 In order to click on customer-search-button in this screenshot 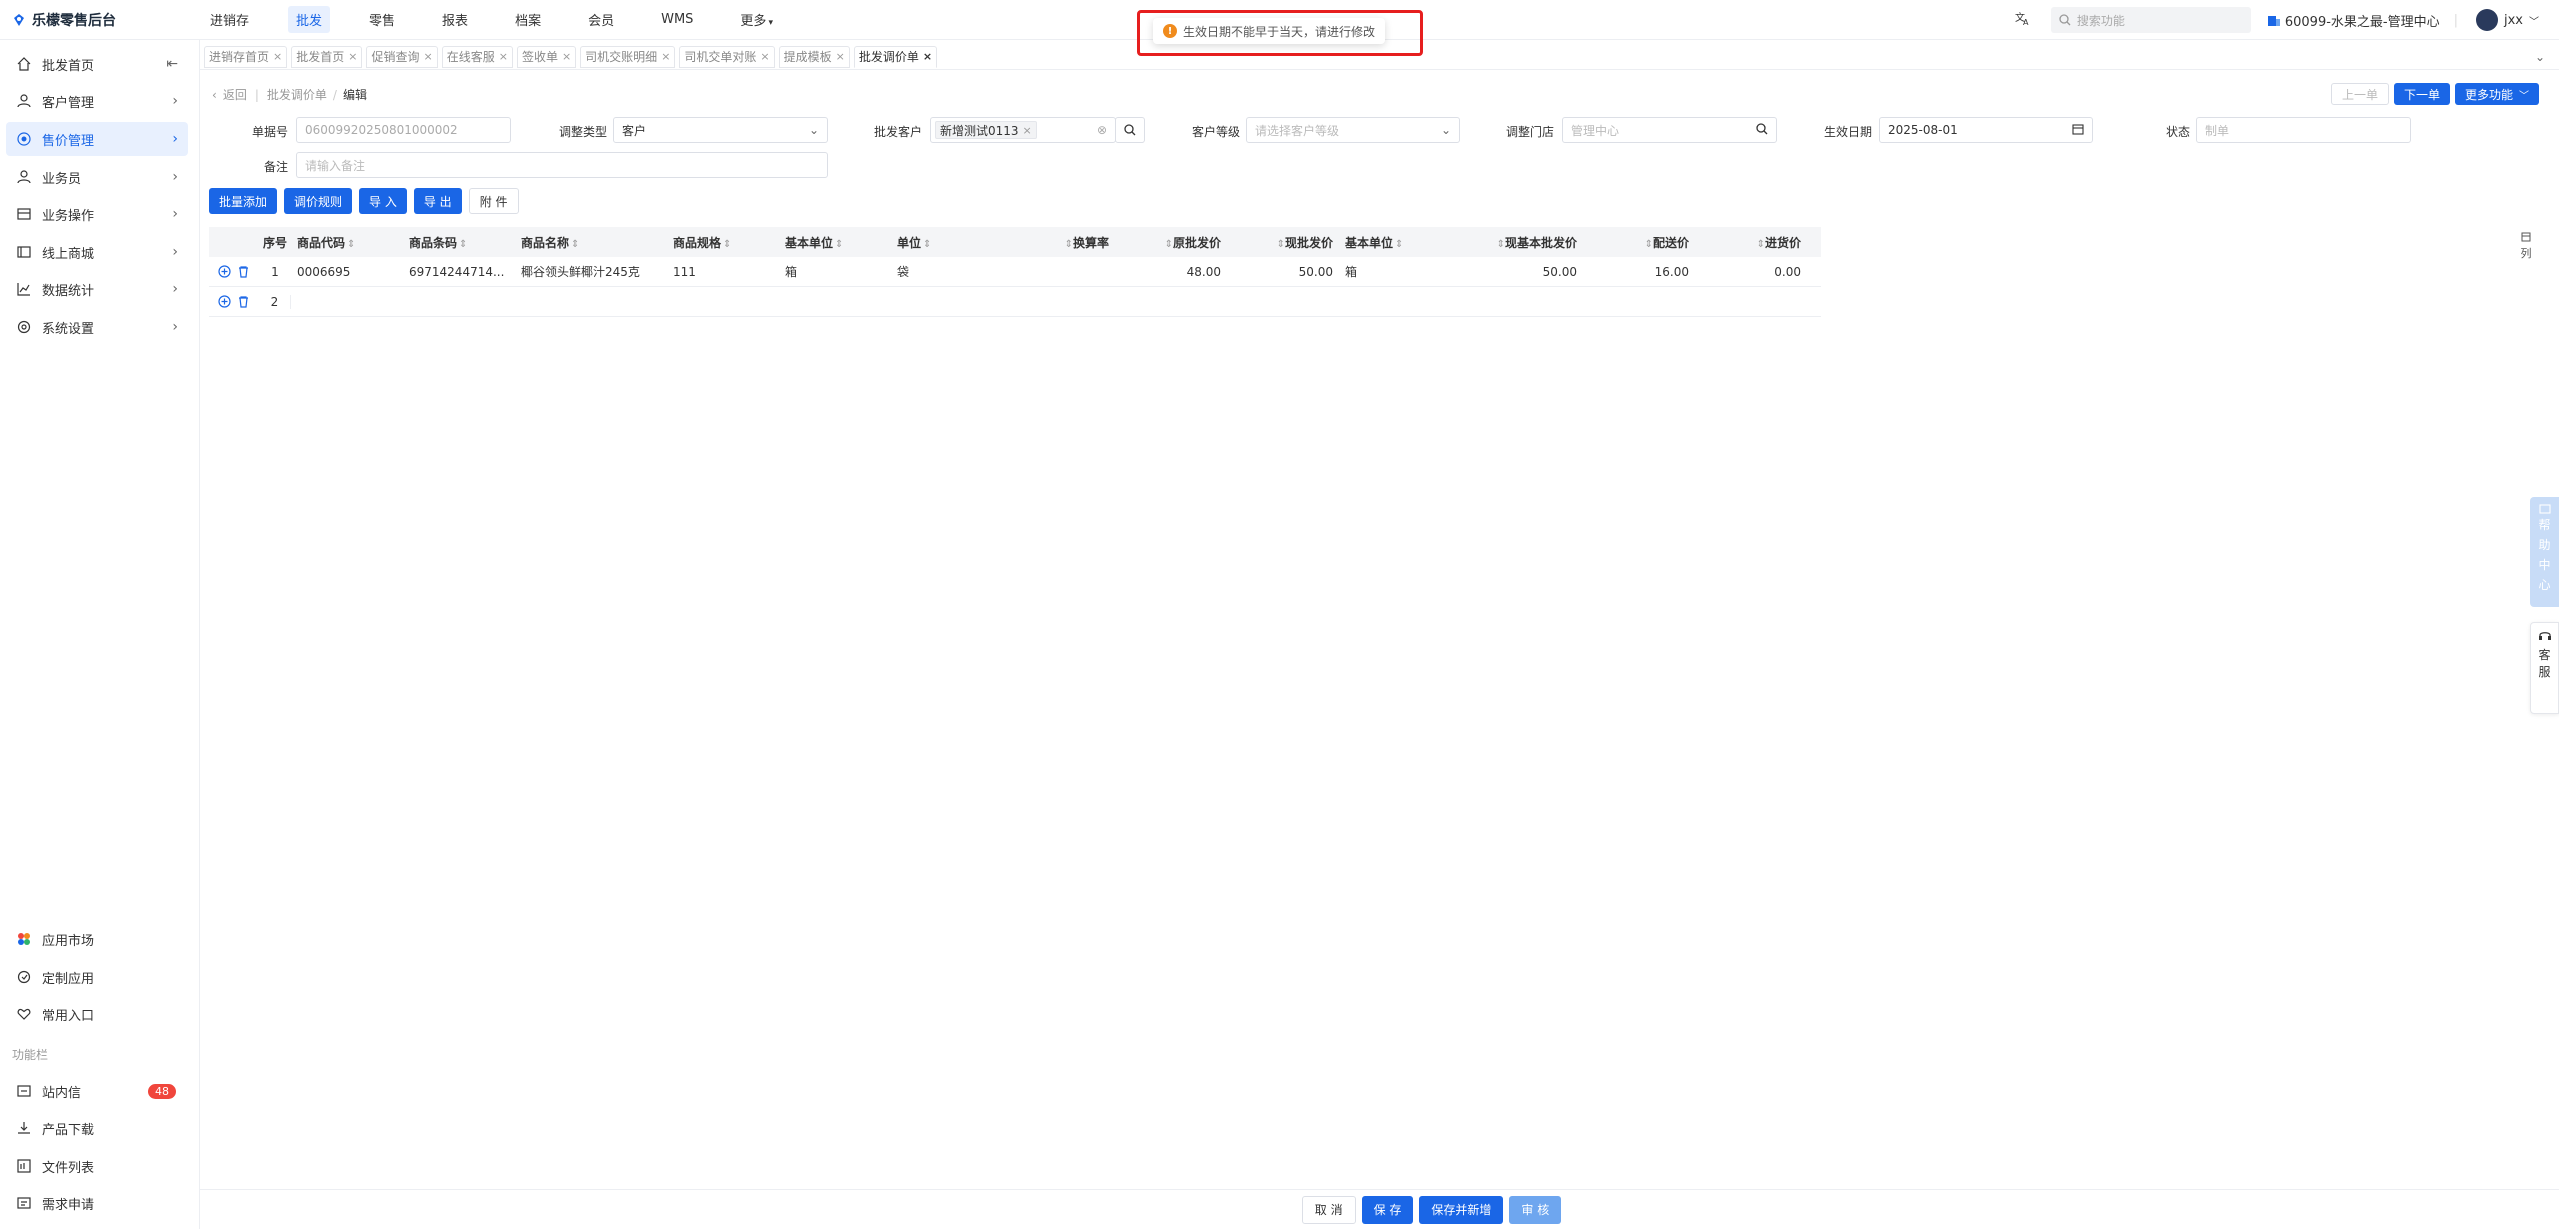, I will do `click(1130, 130)`.